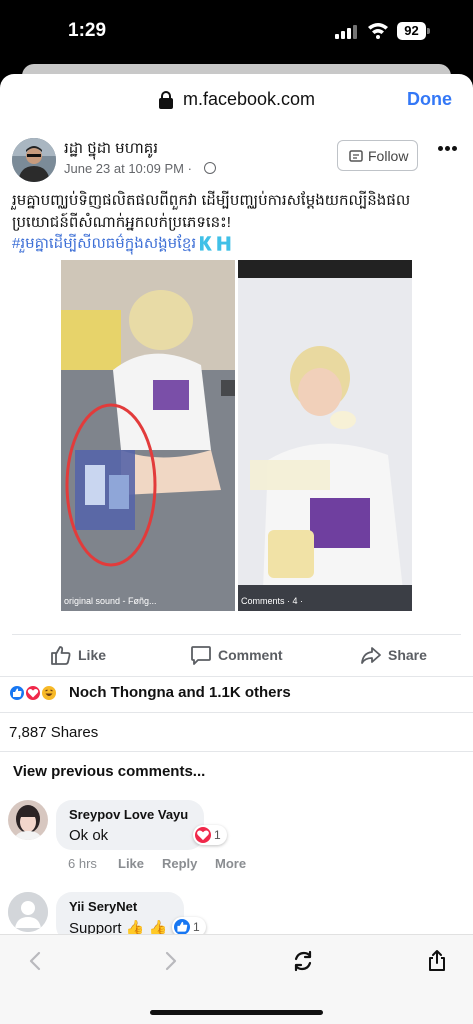  What do you see at coordinates (236, 32) in the screenshot?
I see `status-bar: 1:29 92` at bounding box center [236, 32].